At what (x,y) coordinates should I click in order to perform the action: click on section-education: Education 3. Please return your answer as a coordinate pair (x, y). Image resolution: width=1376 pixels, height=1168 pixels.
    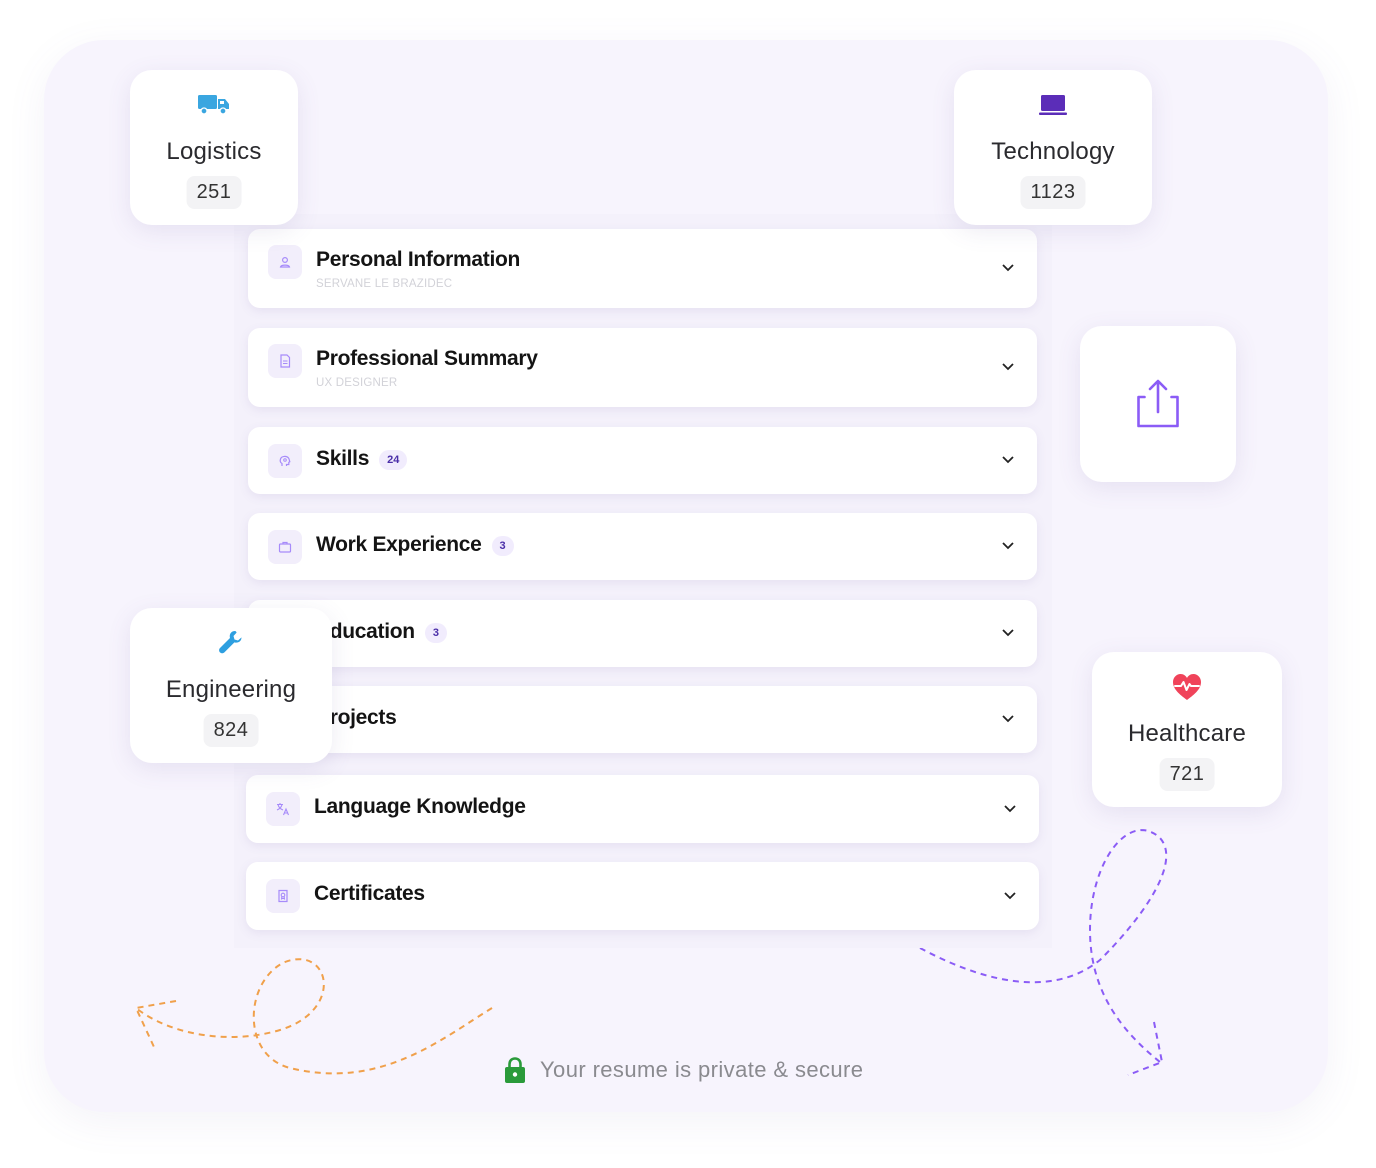
    Looking at the image, I should click on (642, 633).